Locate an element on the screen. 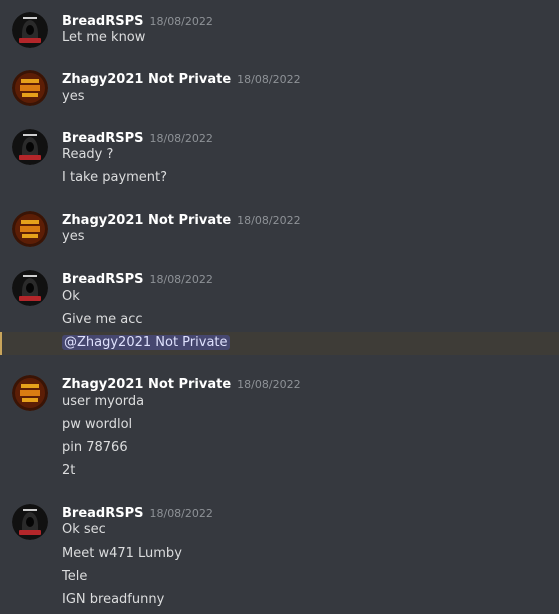 The height and width of the screenshot is (614, 559). user-mention: @Zhagy2021 Not Private is located at coordinates (146, 342).